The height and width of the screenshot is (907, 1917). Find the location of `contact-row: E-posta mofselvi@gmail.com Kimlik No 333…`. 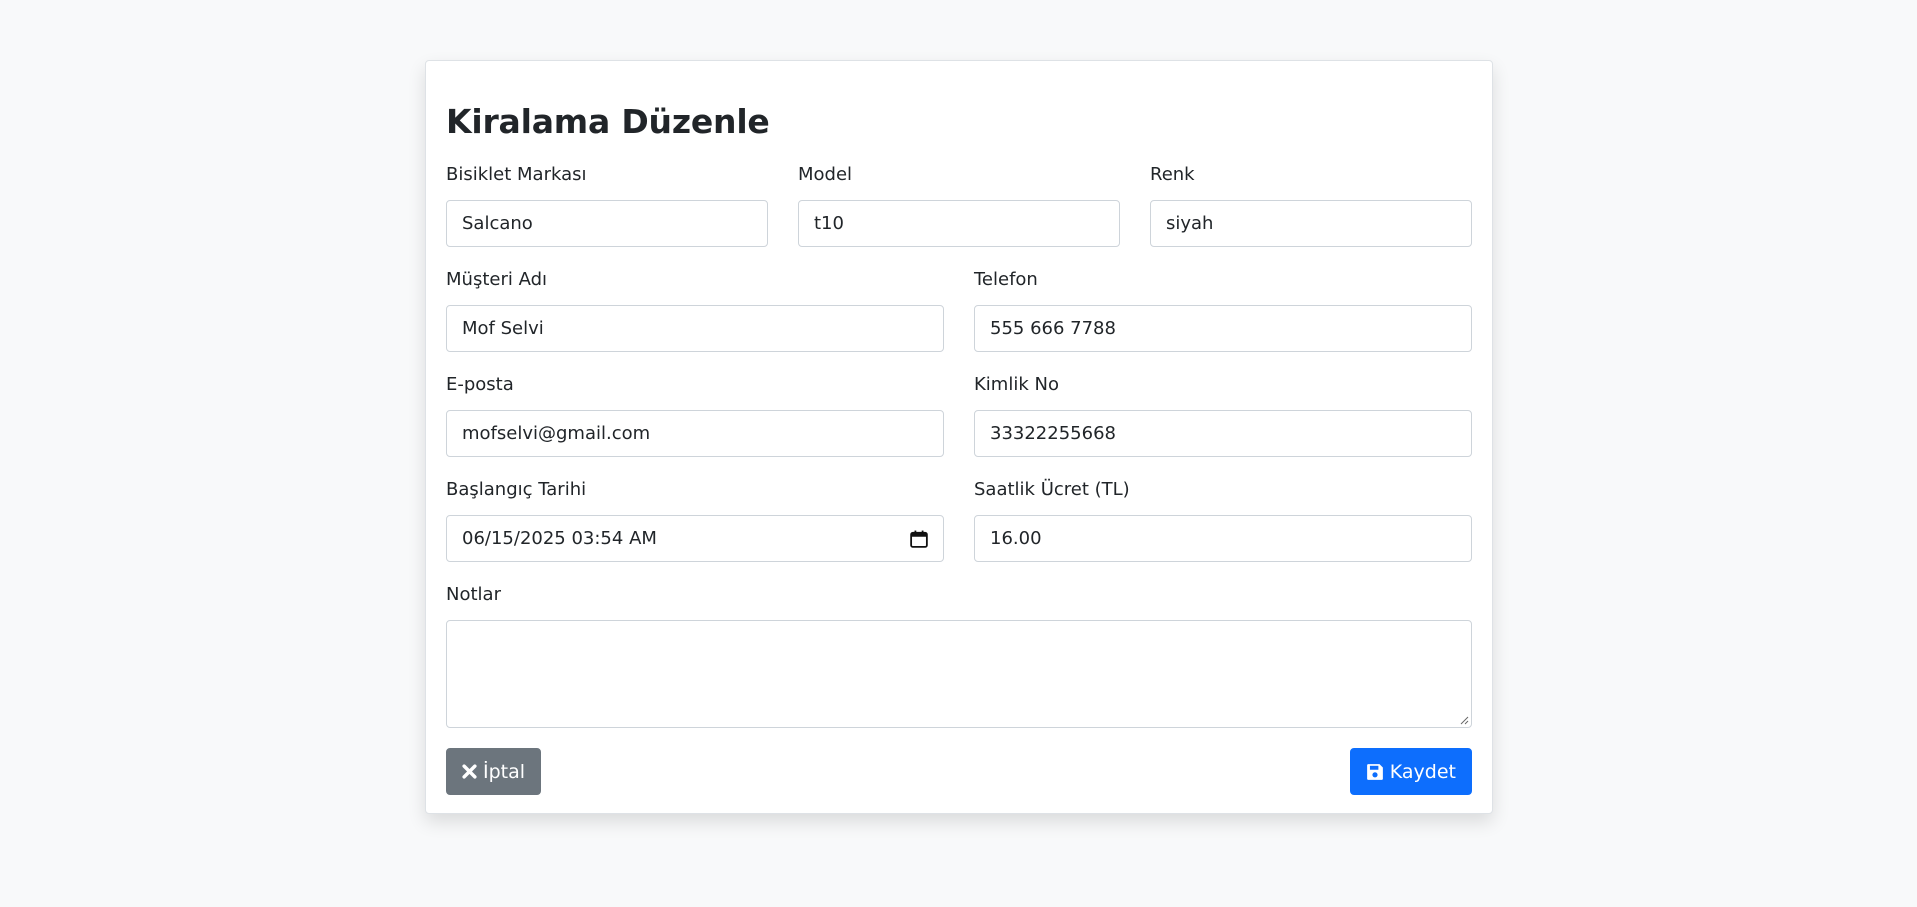

contact-row: E-posta mofselvi@gmail.com Kimlik No 333… is located at coordinates (959, 415).